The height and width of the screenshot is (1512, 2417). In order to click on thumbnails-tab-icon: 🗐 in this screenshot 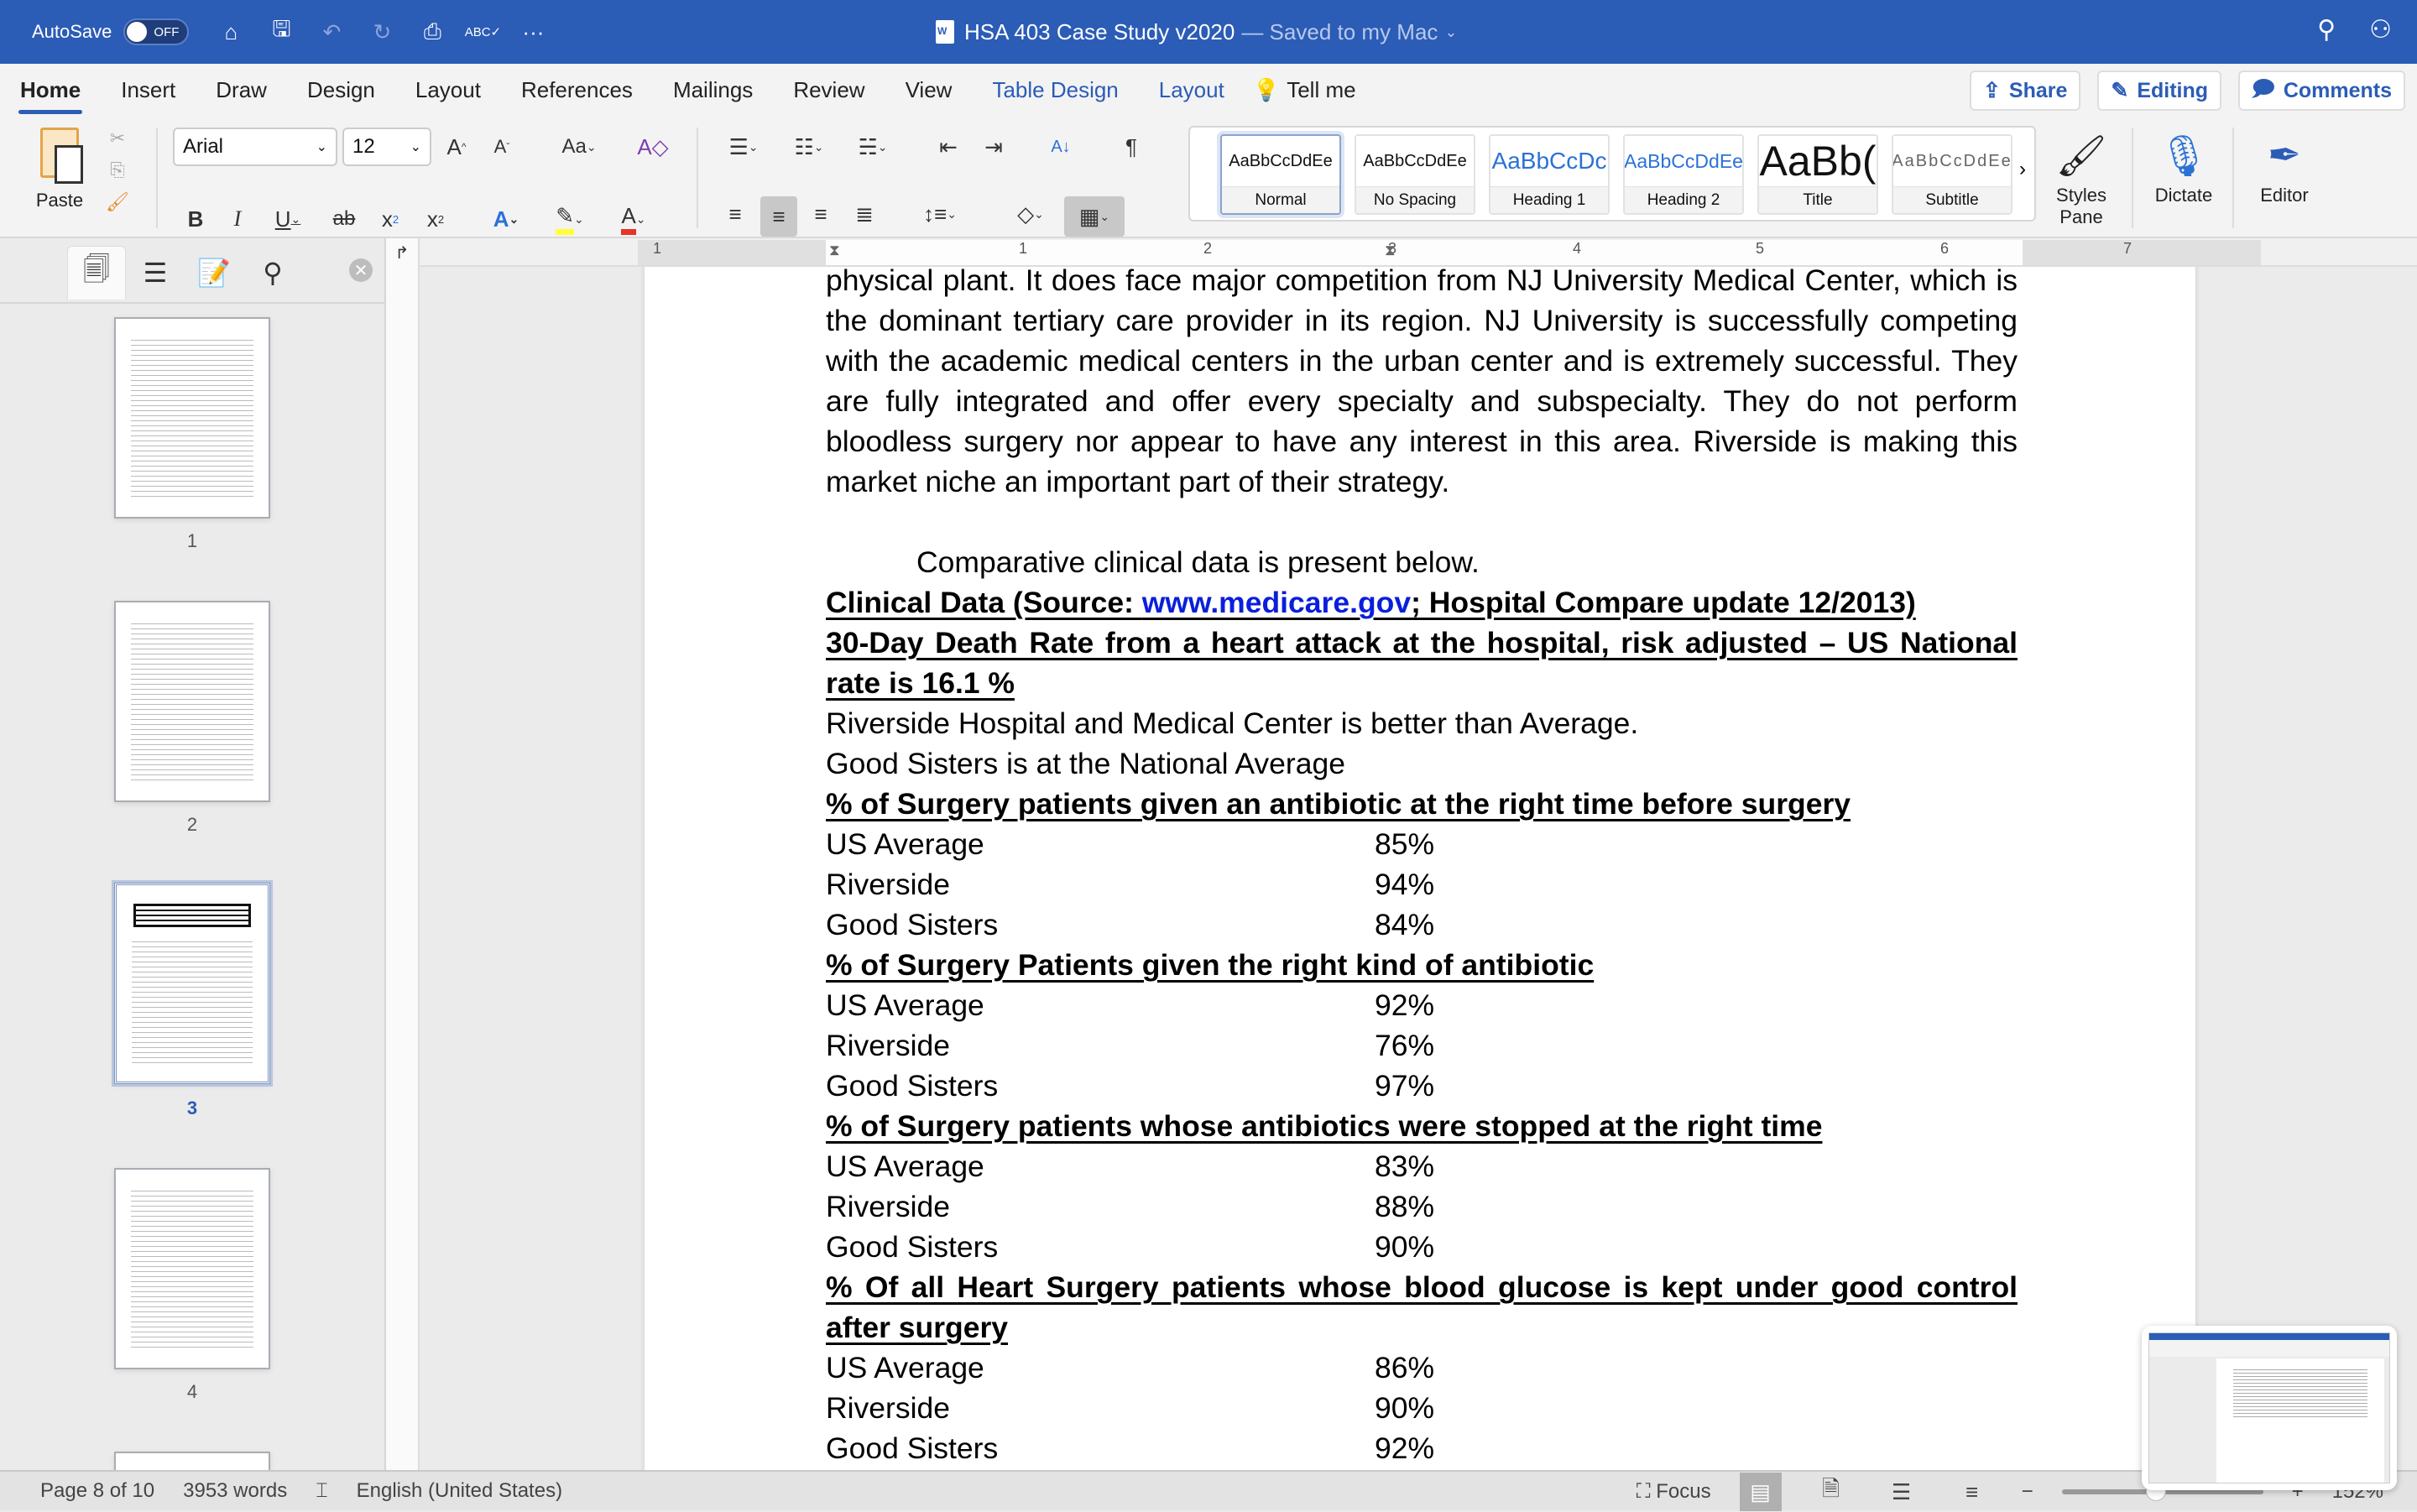, I will do `click(96, 273)`.